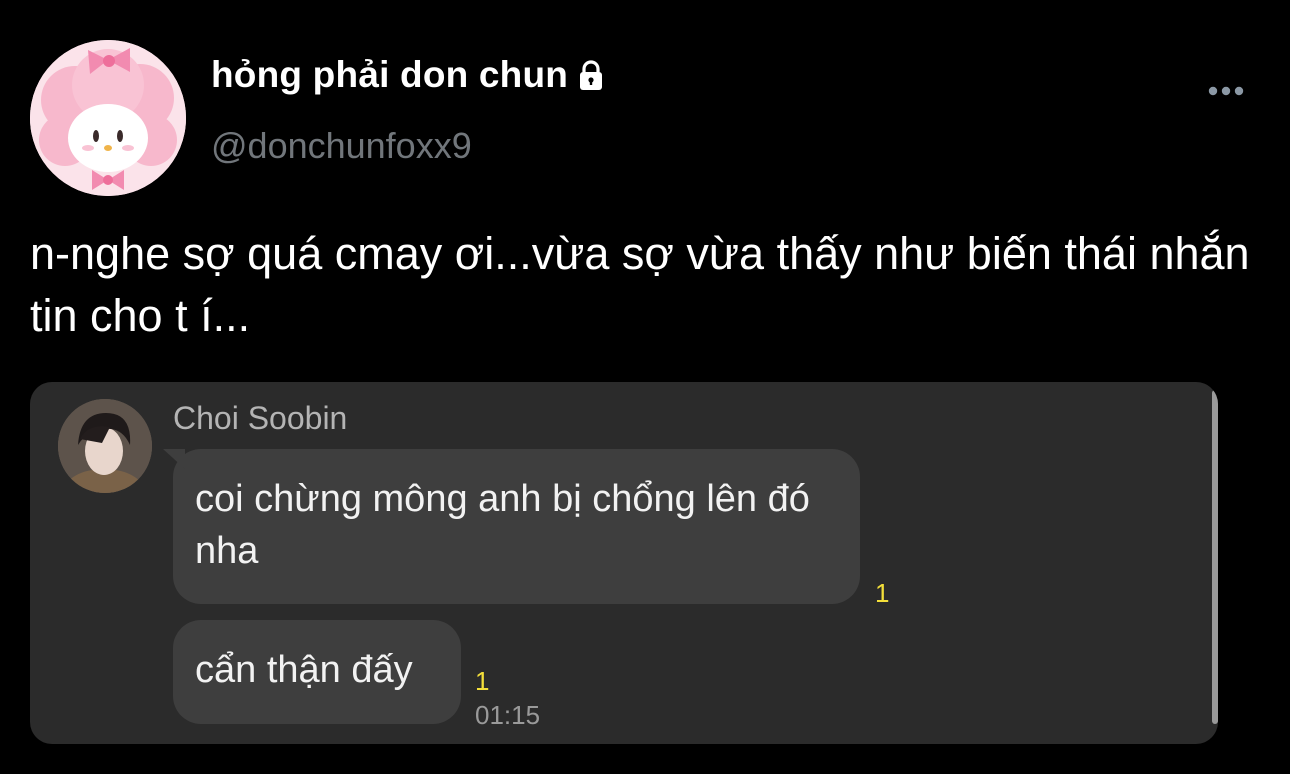 The image size is (1290, 774). I want to click on author-avatar, so click(108, 118).